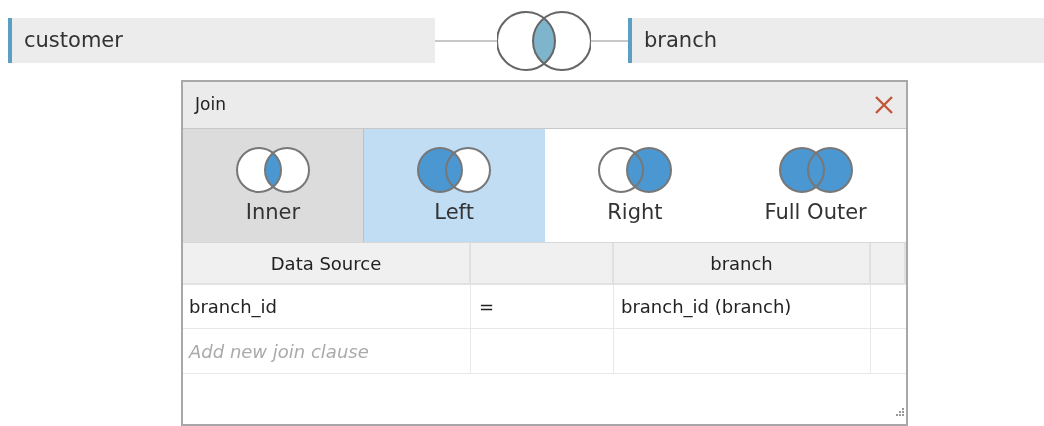 This screenshot has height=426, width=1044. What do you see at coordinates (542, 306) in the screenshot?
I see `table-cell: =` at bounding box center [542, 306].